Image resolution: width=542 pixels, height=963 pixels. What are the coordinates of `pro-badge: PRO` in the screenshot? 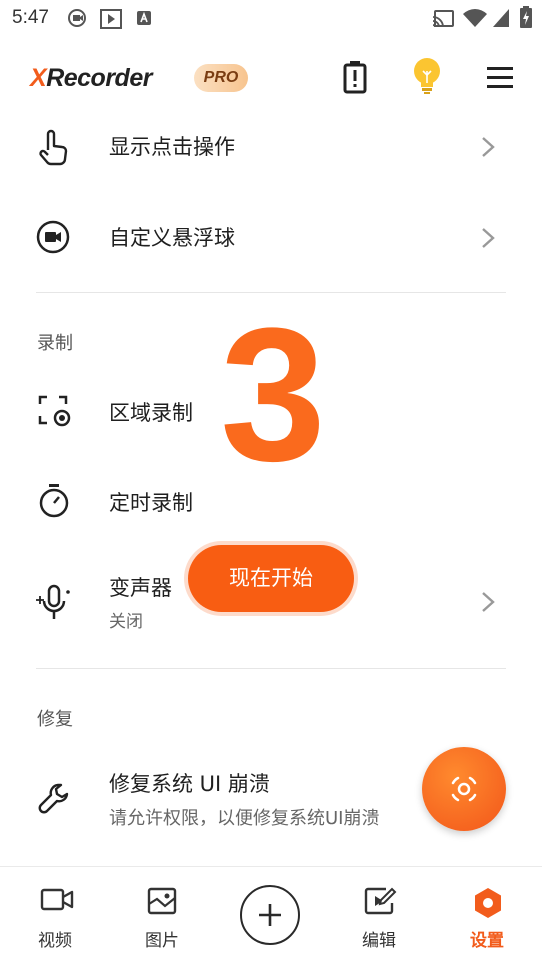 It's located at (221, 78).